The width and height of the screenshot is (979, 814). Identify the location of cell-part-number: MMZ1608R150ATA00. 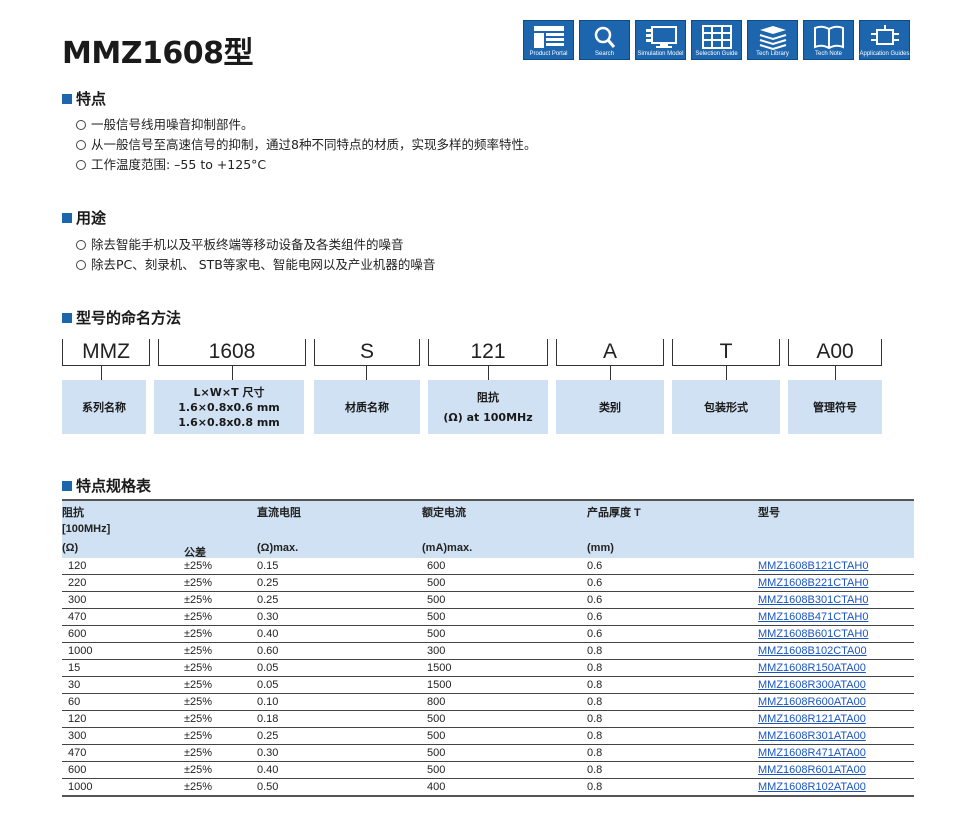
(836, 668).